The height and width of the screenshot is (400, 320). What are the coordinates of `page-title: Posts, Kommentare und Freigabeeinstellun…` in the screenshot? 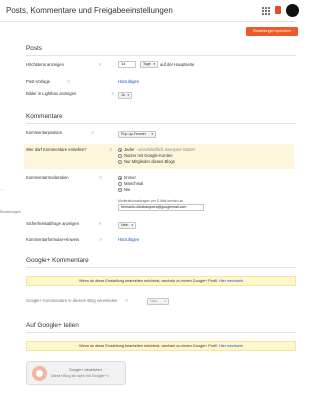 It's located at (89, 10).